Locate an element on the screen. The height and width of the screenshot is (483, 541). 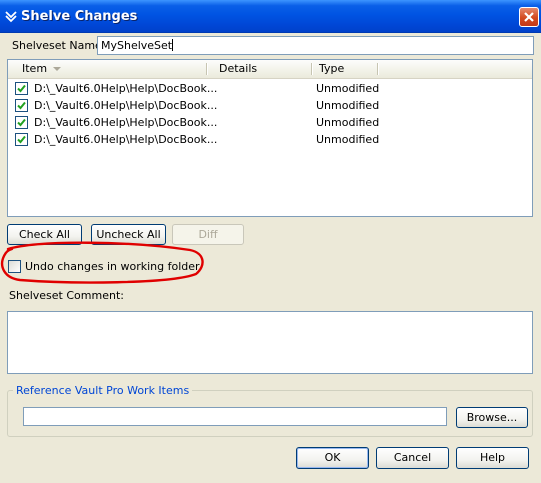
undo-changes-checkbox is located at coordinates (14, 266).